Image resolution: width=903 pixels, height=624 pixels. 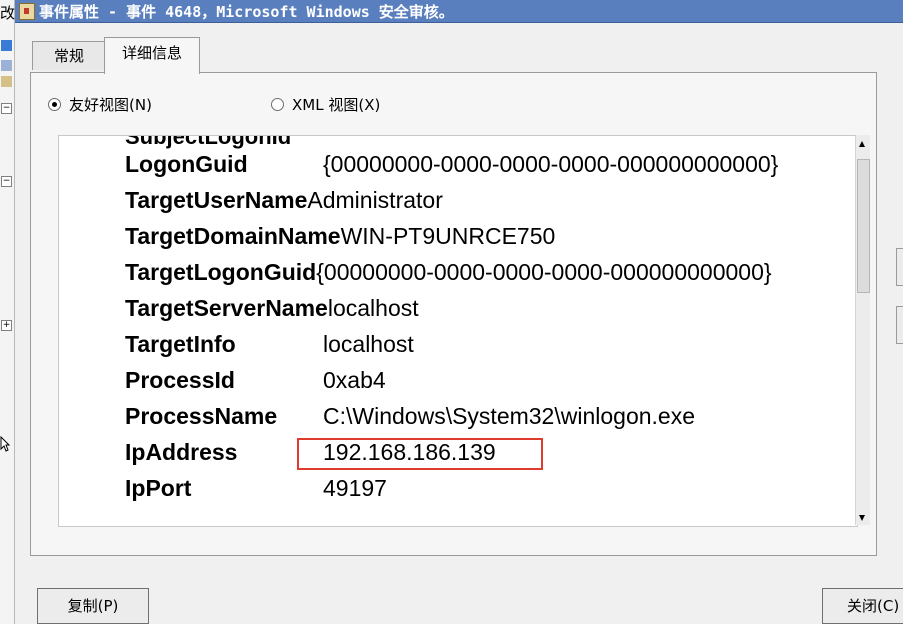 What do you see at coordinates (6, 325) in the screenshot?
I see `tree-expander-3: +` at bounding box center [6, 325].